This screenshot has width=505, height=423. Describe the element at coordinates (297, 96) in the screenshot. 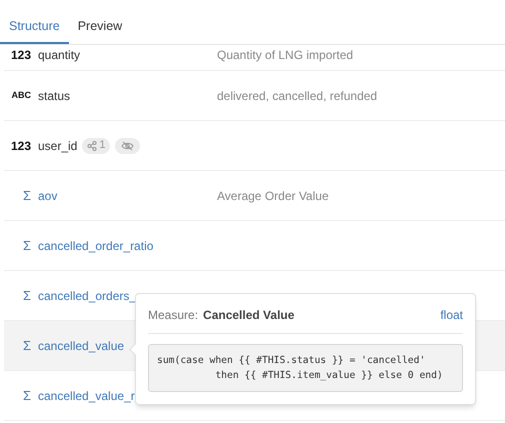

I see `field-description: delivered, cancelled, refunded` at that location.